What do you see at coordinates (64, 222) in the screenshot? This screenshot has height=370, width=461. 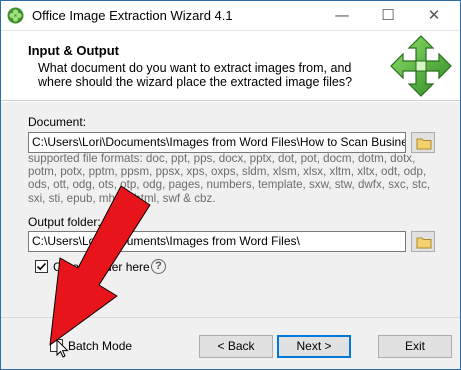 I see `output-folder-label: Output folder:` at bounding box center [64, 222].